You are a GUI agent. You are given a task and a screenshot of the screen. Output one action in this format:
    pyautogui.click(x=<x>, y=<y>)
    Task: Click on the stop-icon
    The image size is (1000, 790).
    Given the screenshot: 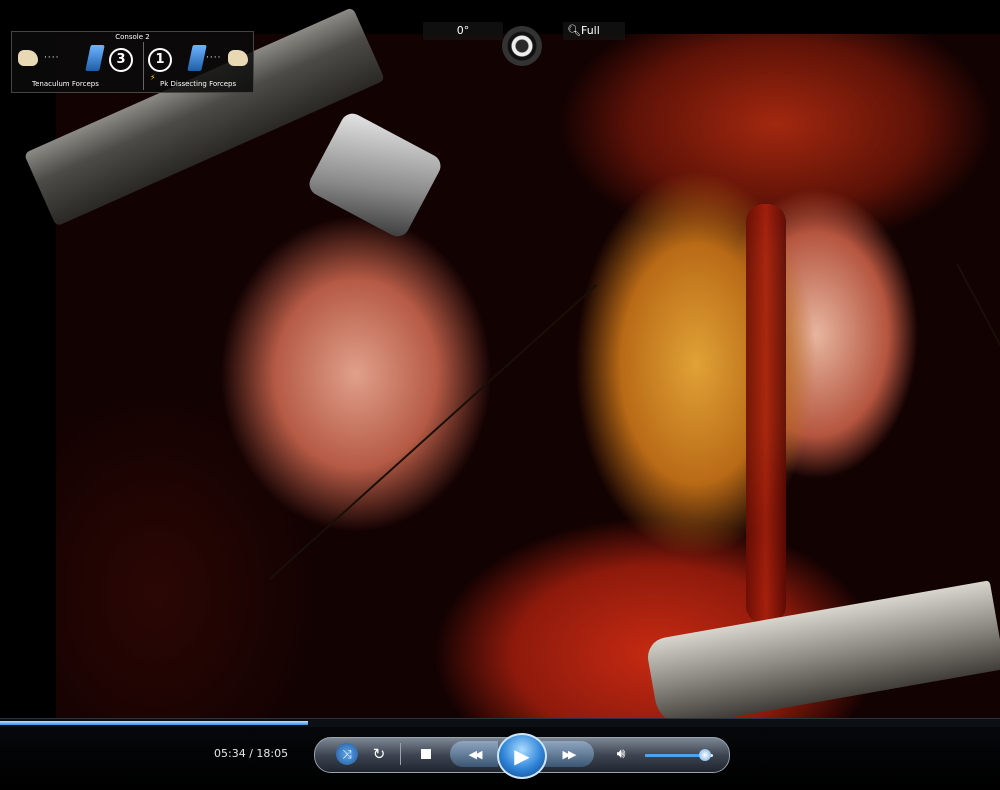 What is the action you would take?
    pyautogui.click(x=426, y=754)
    